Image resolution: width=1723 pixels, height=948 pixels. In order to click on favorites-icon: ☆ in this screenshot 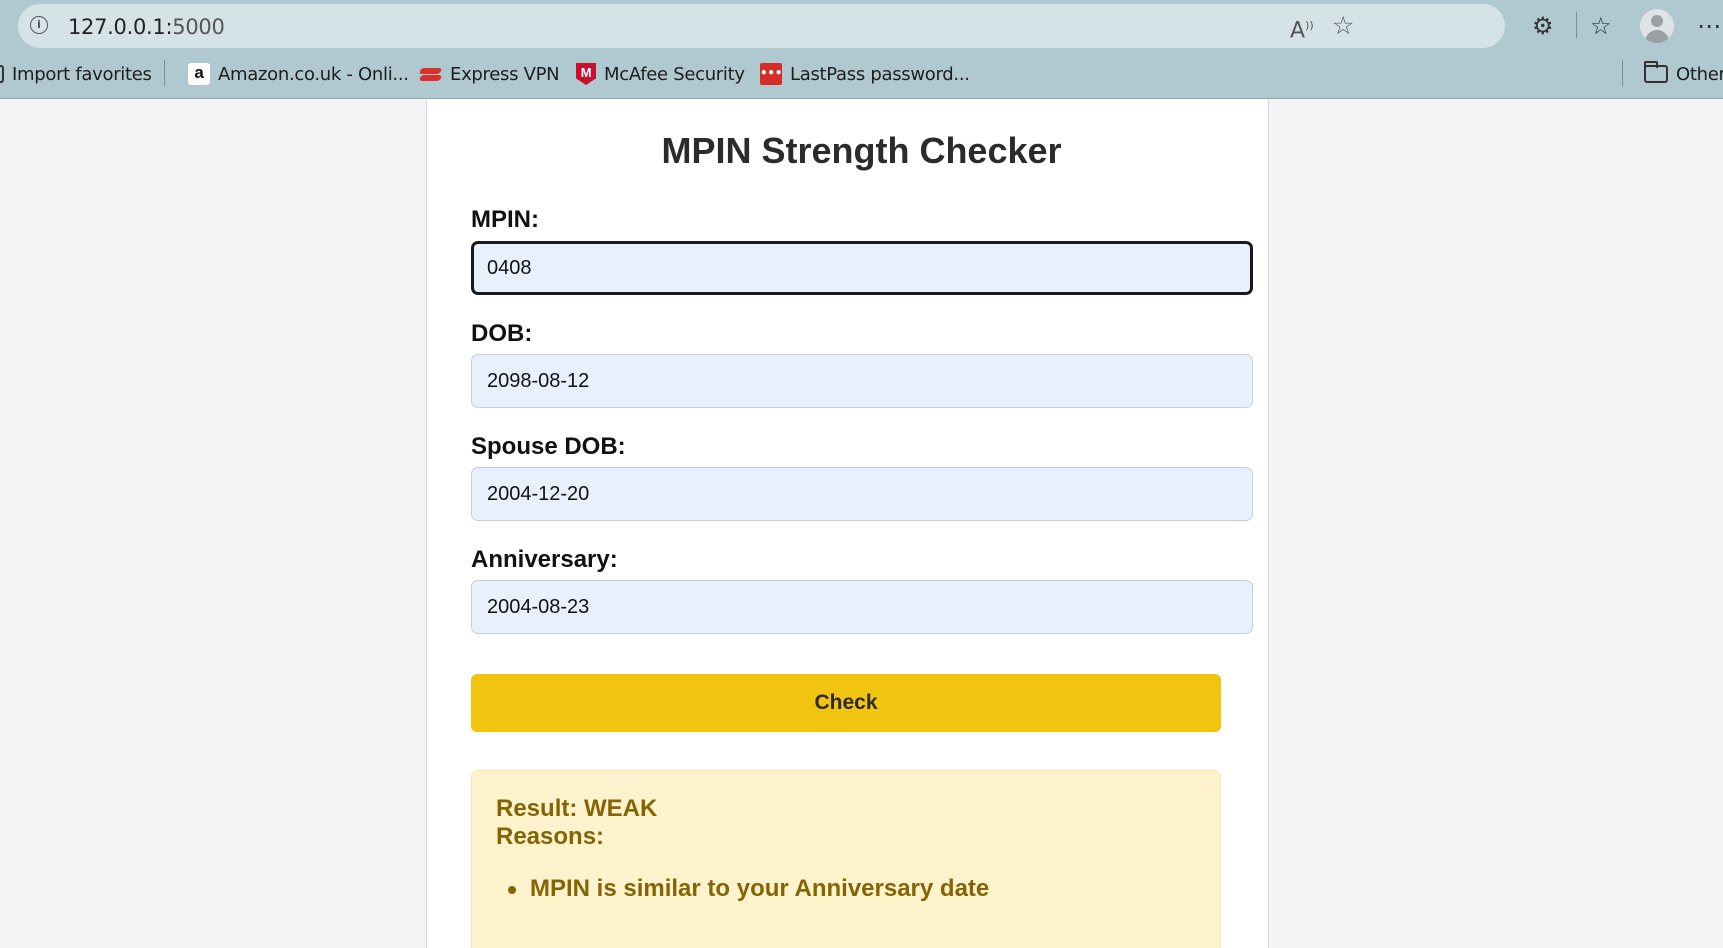, I will do `click(1601, 26)`.